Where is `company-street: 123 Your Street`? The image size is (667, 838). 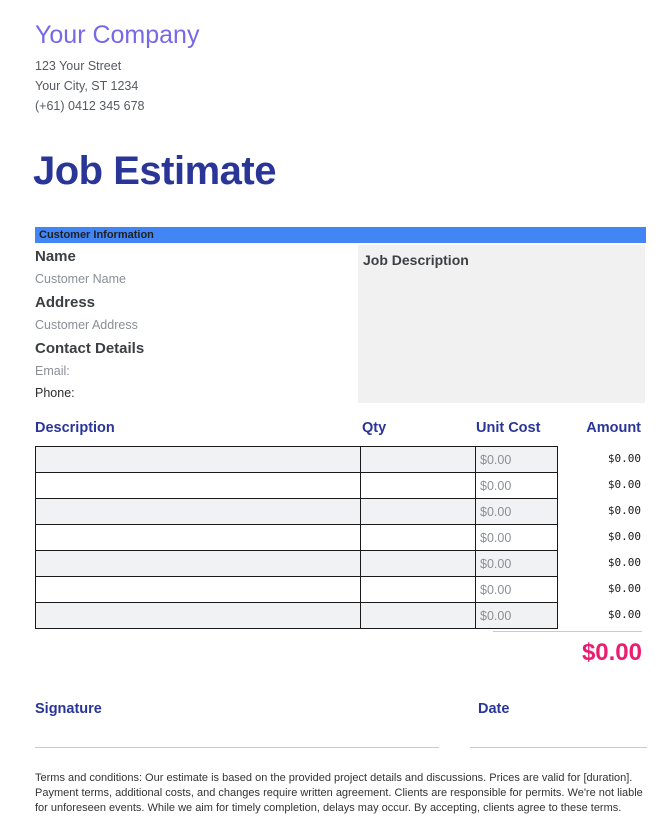 company-street: 123 Your Street is located at coordinates (78, 66).